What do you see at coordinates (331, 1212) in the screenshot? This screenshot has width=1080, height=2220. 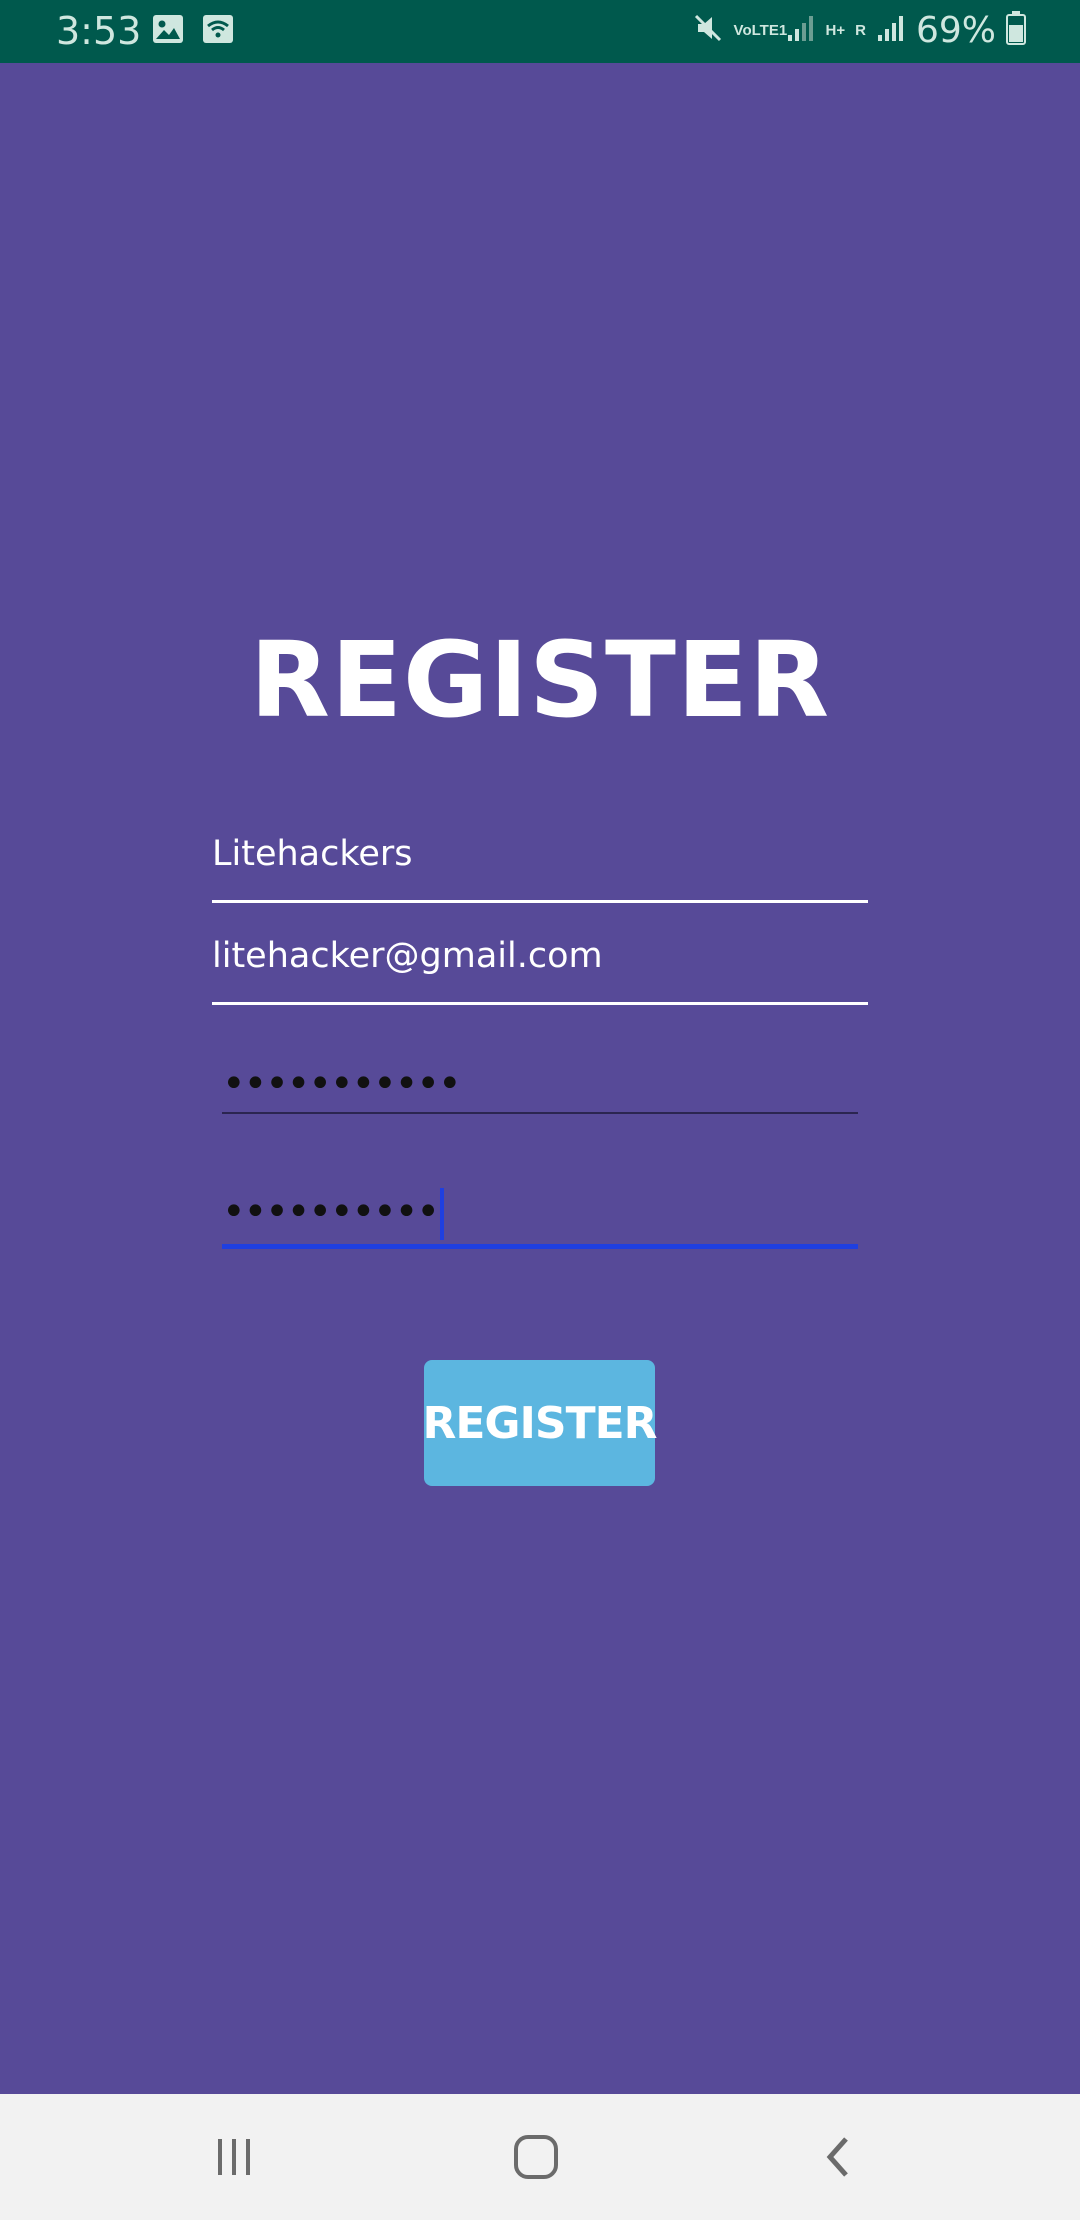 I see `confirm-password-value: ••••••••••` at bounding box center [331, 1212].